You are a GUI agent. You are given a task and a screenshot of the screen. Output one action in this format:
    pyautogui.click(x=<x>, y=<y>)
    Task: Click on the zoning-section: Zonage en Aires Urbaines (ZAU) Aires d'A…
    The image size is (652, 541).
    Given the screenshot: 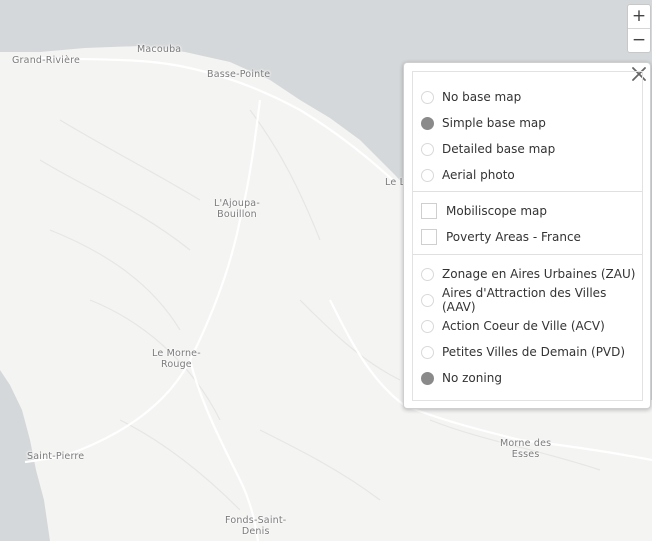 What is the action you would take?
    pyautogui.click(x=527, y=326)
    